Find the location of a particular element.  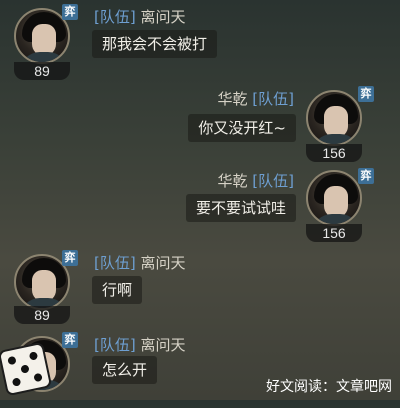

message-bubble: 那我会不会被打 is located at coordinates (155, 44).